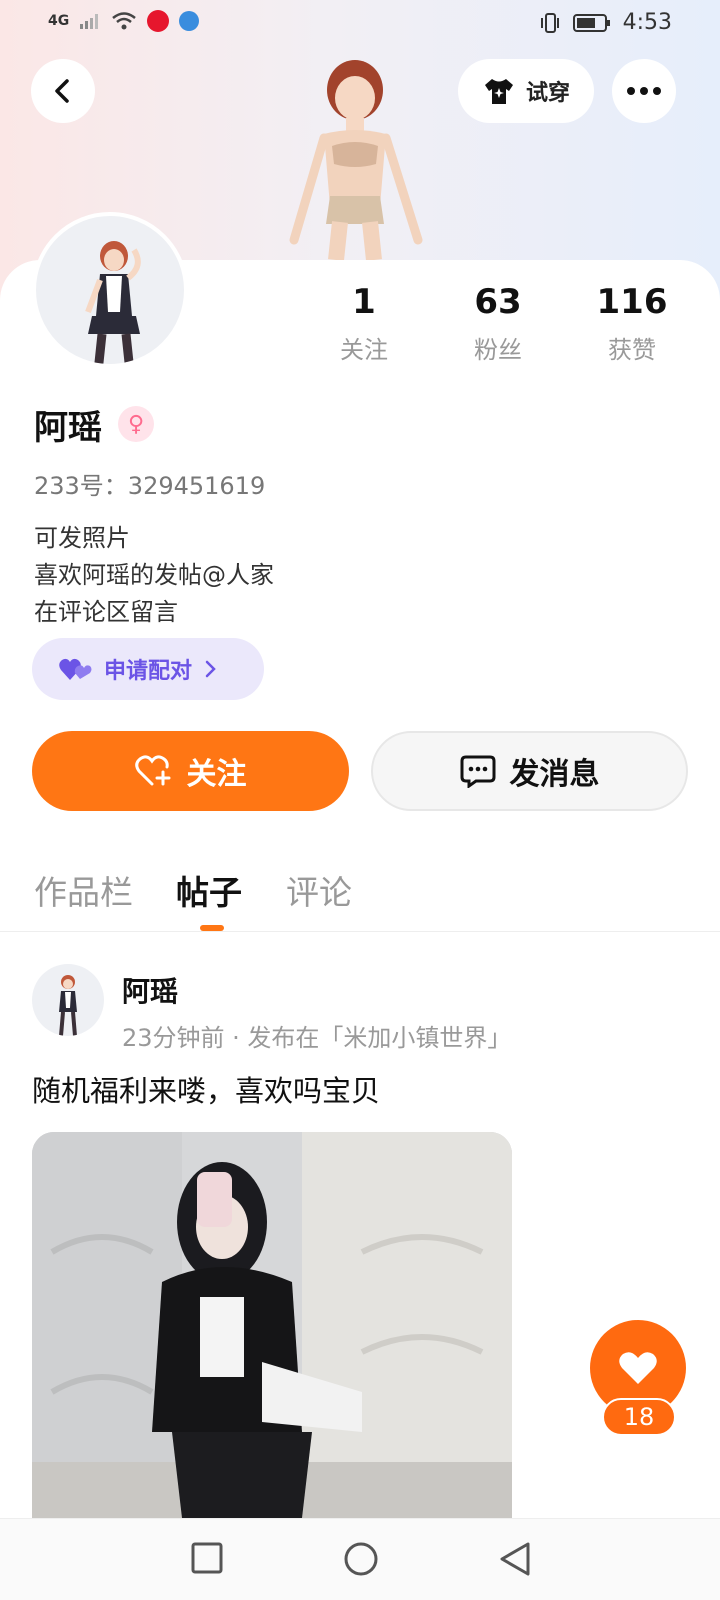 This screenshot has width=720, height=1600. What do you see at coordinates (207, 1558) in the screenshot?
I see `recent-apps-icon` at bounding box center [207, 1558].